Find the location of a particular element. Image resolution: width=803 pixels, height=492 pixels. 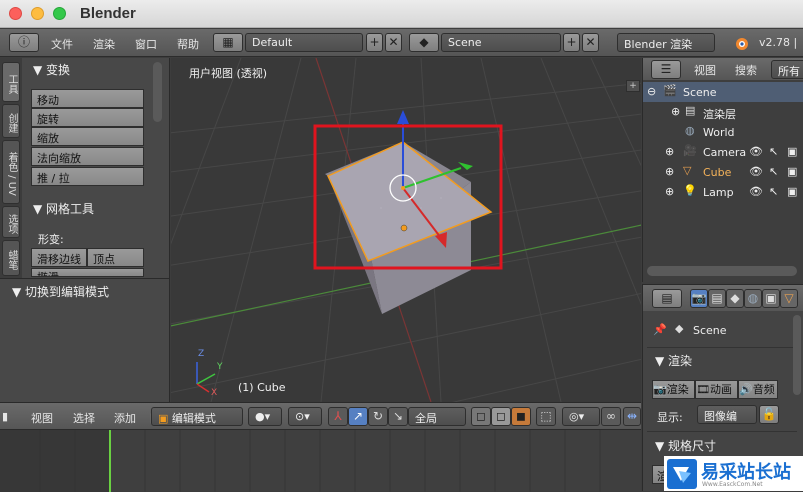

proportional-edit-select: ◎▾ is located at coordinates (581, 416).